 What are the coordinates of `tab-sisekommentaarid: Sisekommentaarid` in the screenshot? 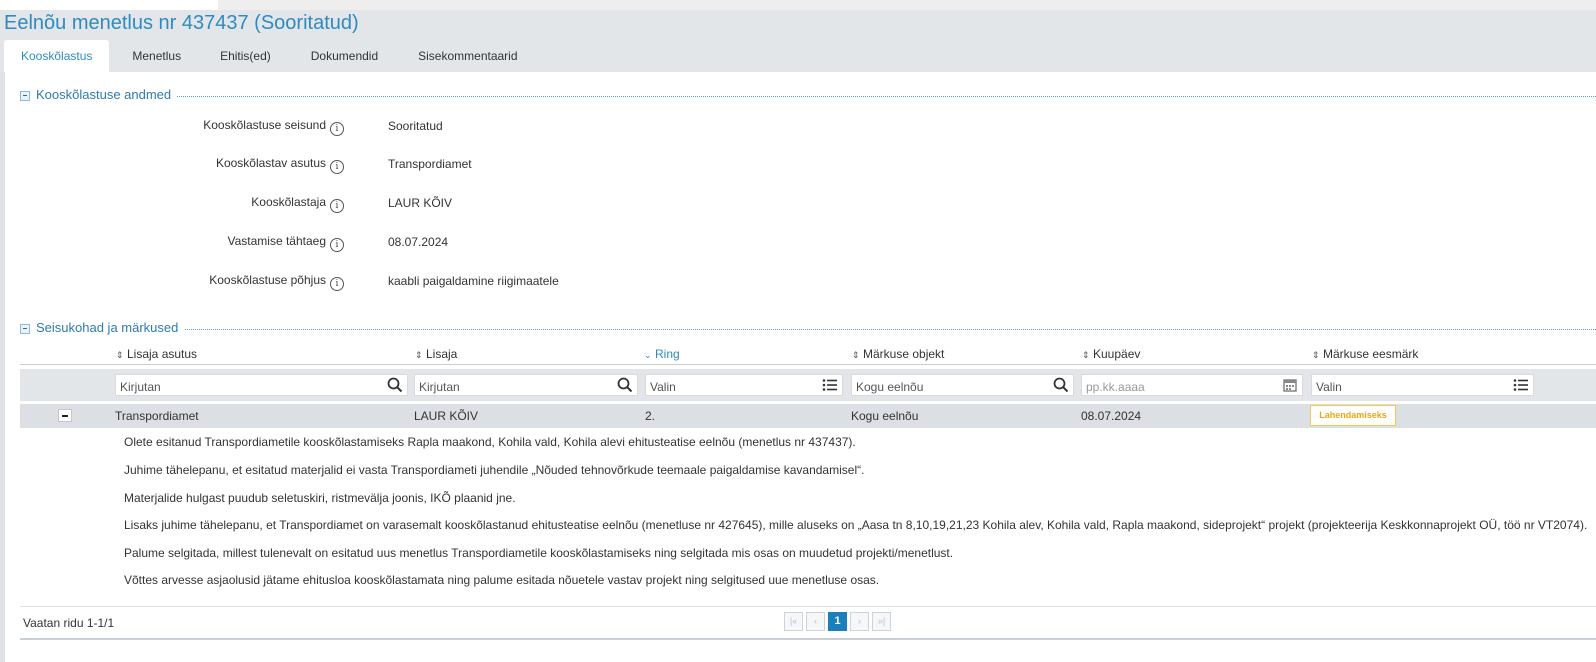 It's located at (467, 56).